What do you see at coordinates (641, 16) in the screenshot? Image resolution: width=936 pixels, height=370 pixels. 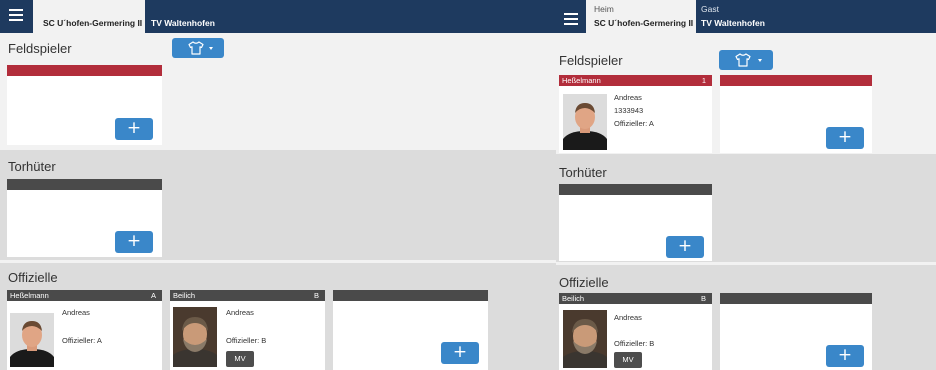 I see `tab-home-team: Heim SC U´hofen-Germering II` at bounding box center [641, 16].